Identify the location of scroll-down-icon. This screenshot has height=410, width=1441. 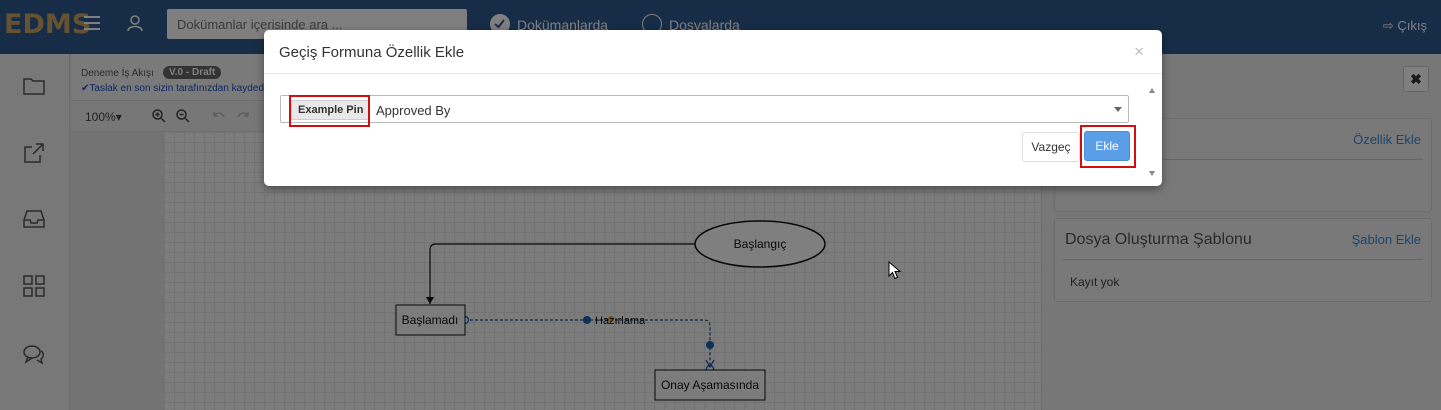
(1152, 173).